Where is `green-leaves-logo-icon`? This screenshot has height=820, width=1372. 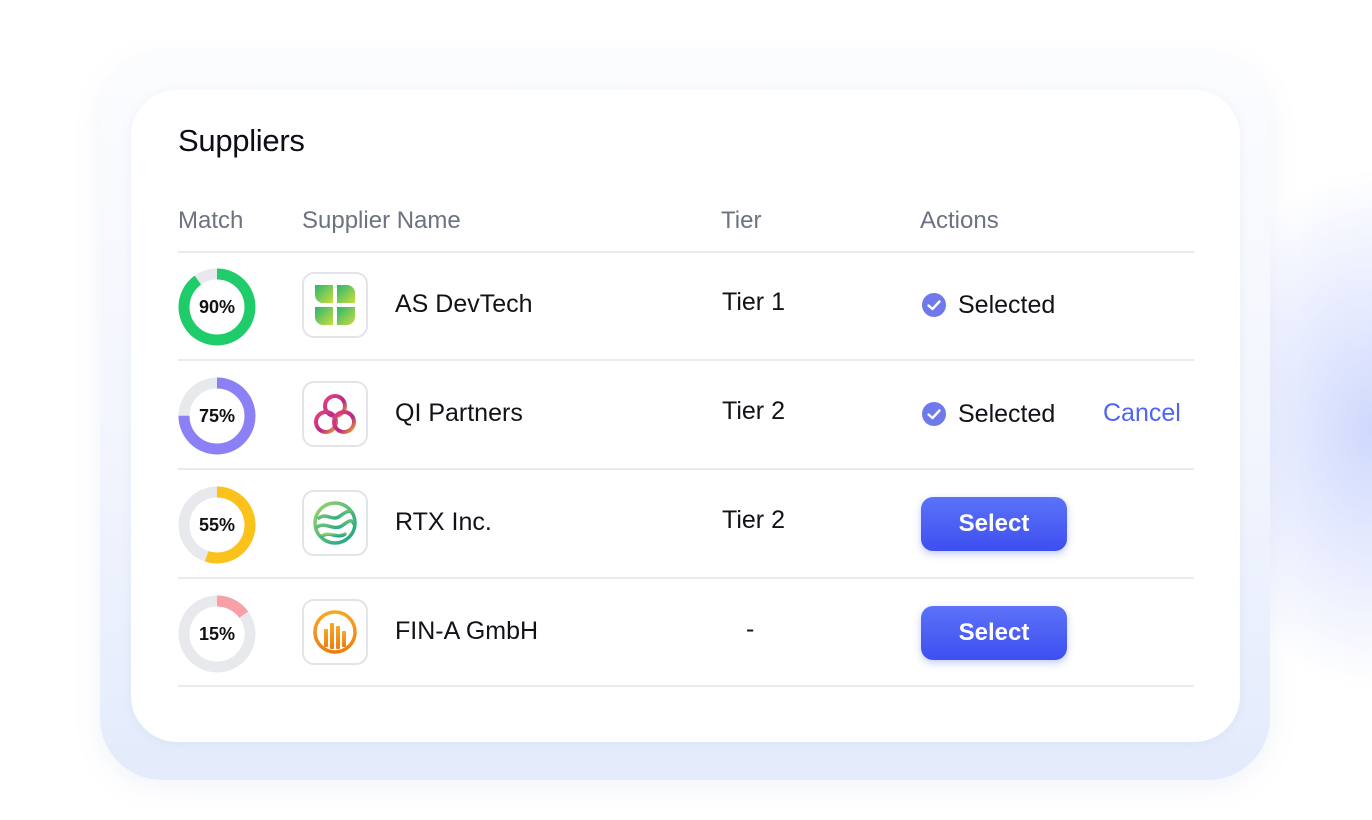
green-leaves-logo-icon is located at coordinates (335, 305).